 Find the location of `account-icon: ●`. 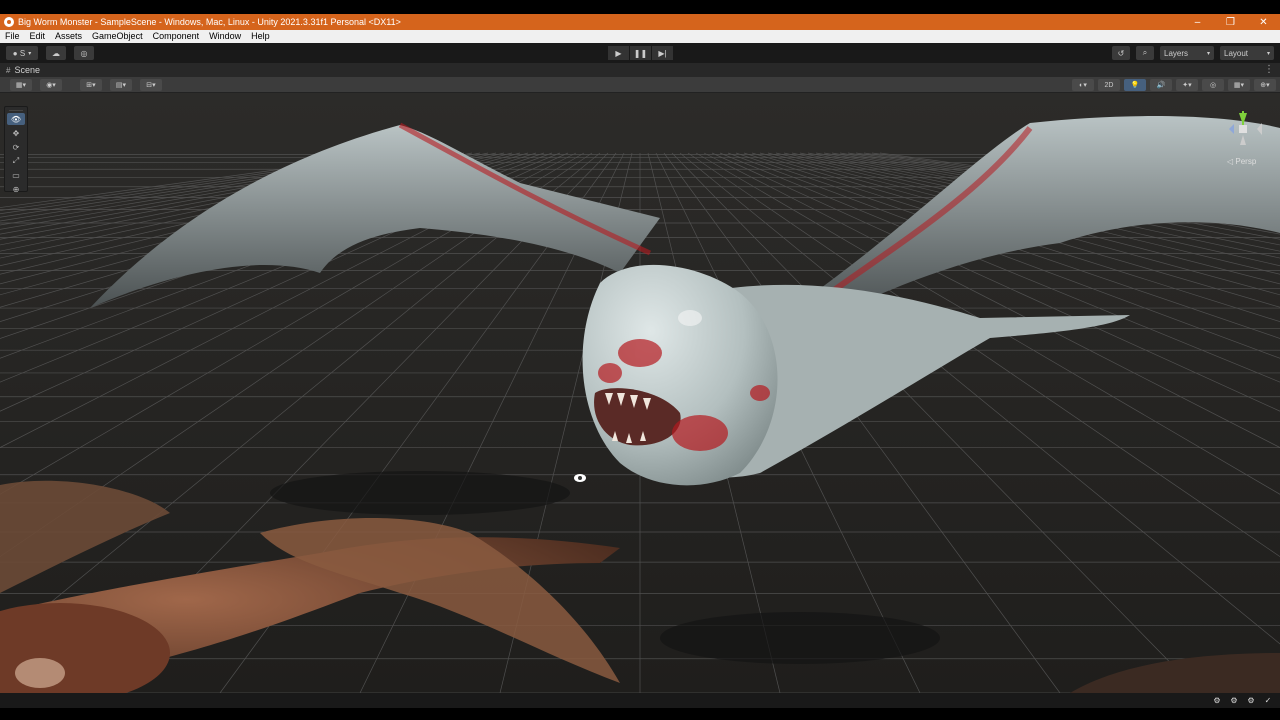

account-icon: ● is located at coordinates (16, 53).